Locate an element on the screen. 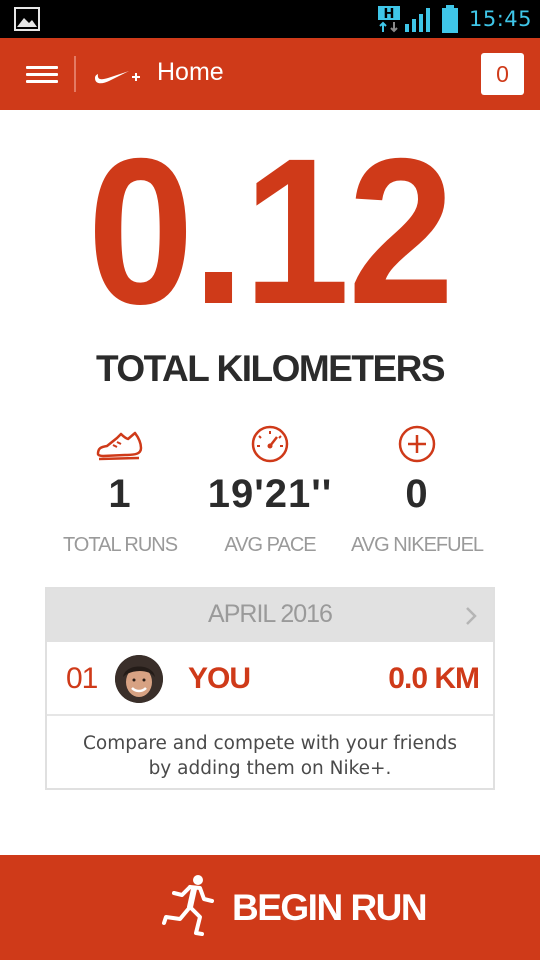 Image resolution: width=540 pixels, height=960 pixels. total-runs-label: TOTAL RUNS is located at coordinates (120, 545).